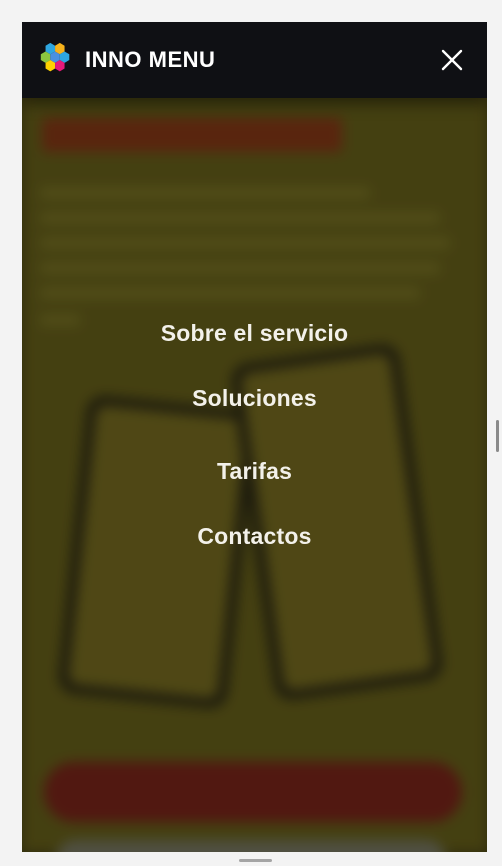  Describe the element at coordinates (452, 60) in the screenshot. I see `close-icon` at that location.